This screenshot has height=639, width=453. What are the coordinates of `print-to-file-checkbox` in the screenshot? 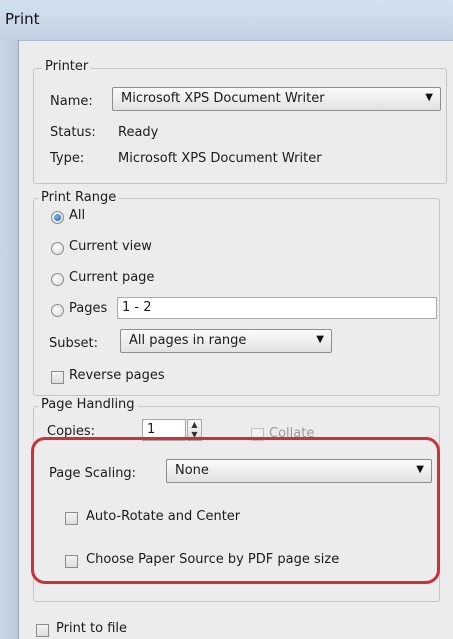 It's located at (42, 630).